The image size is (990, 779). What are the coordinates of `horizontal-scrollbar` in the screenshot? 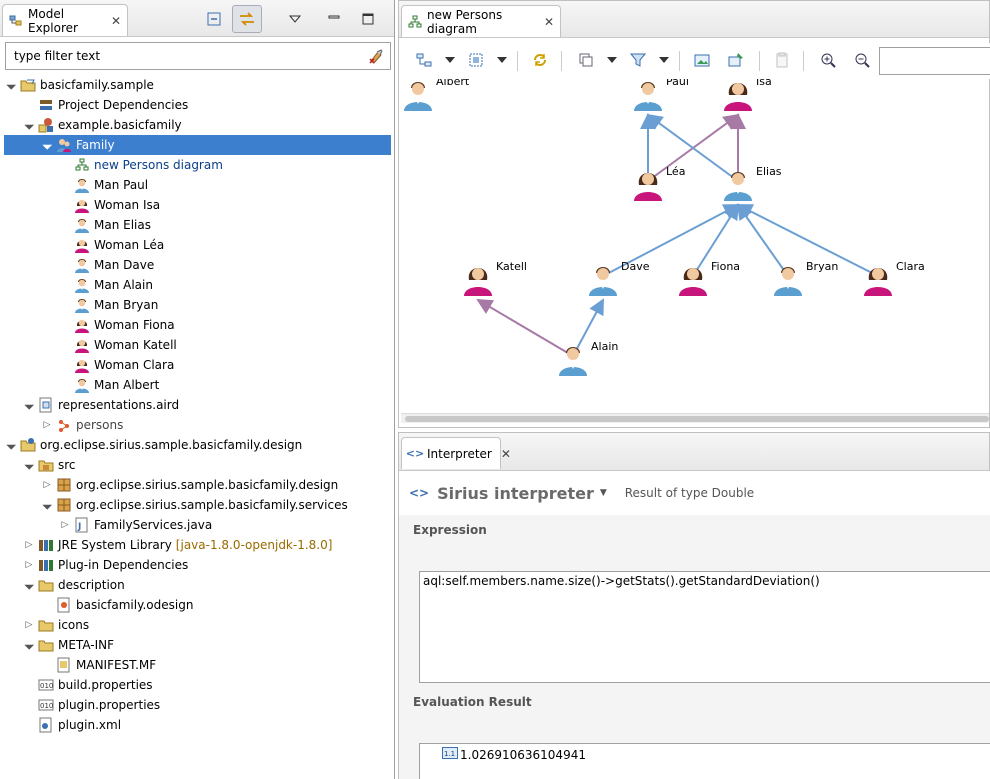 It's located at (695, 418).